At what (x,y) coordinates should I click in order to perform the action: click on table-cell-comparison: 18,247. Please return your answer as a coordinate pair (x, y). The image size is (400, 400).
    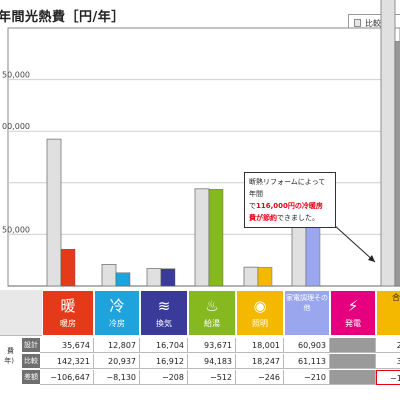
    Looking at the image, I should click on (260, 361).